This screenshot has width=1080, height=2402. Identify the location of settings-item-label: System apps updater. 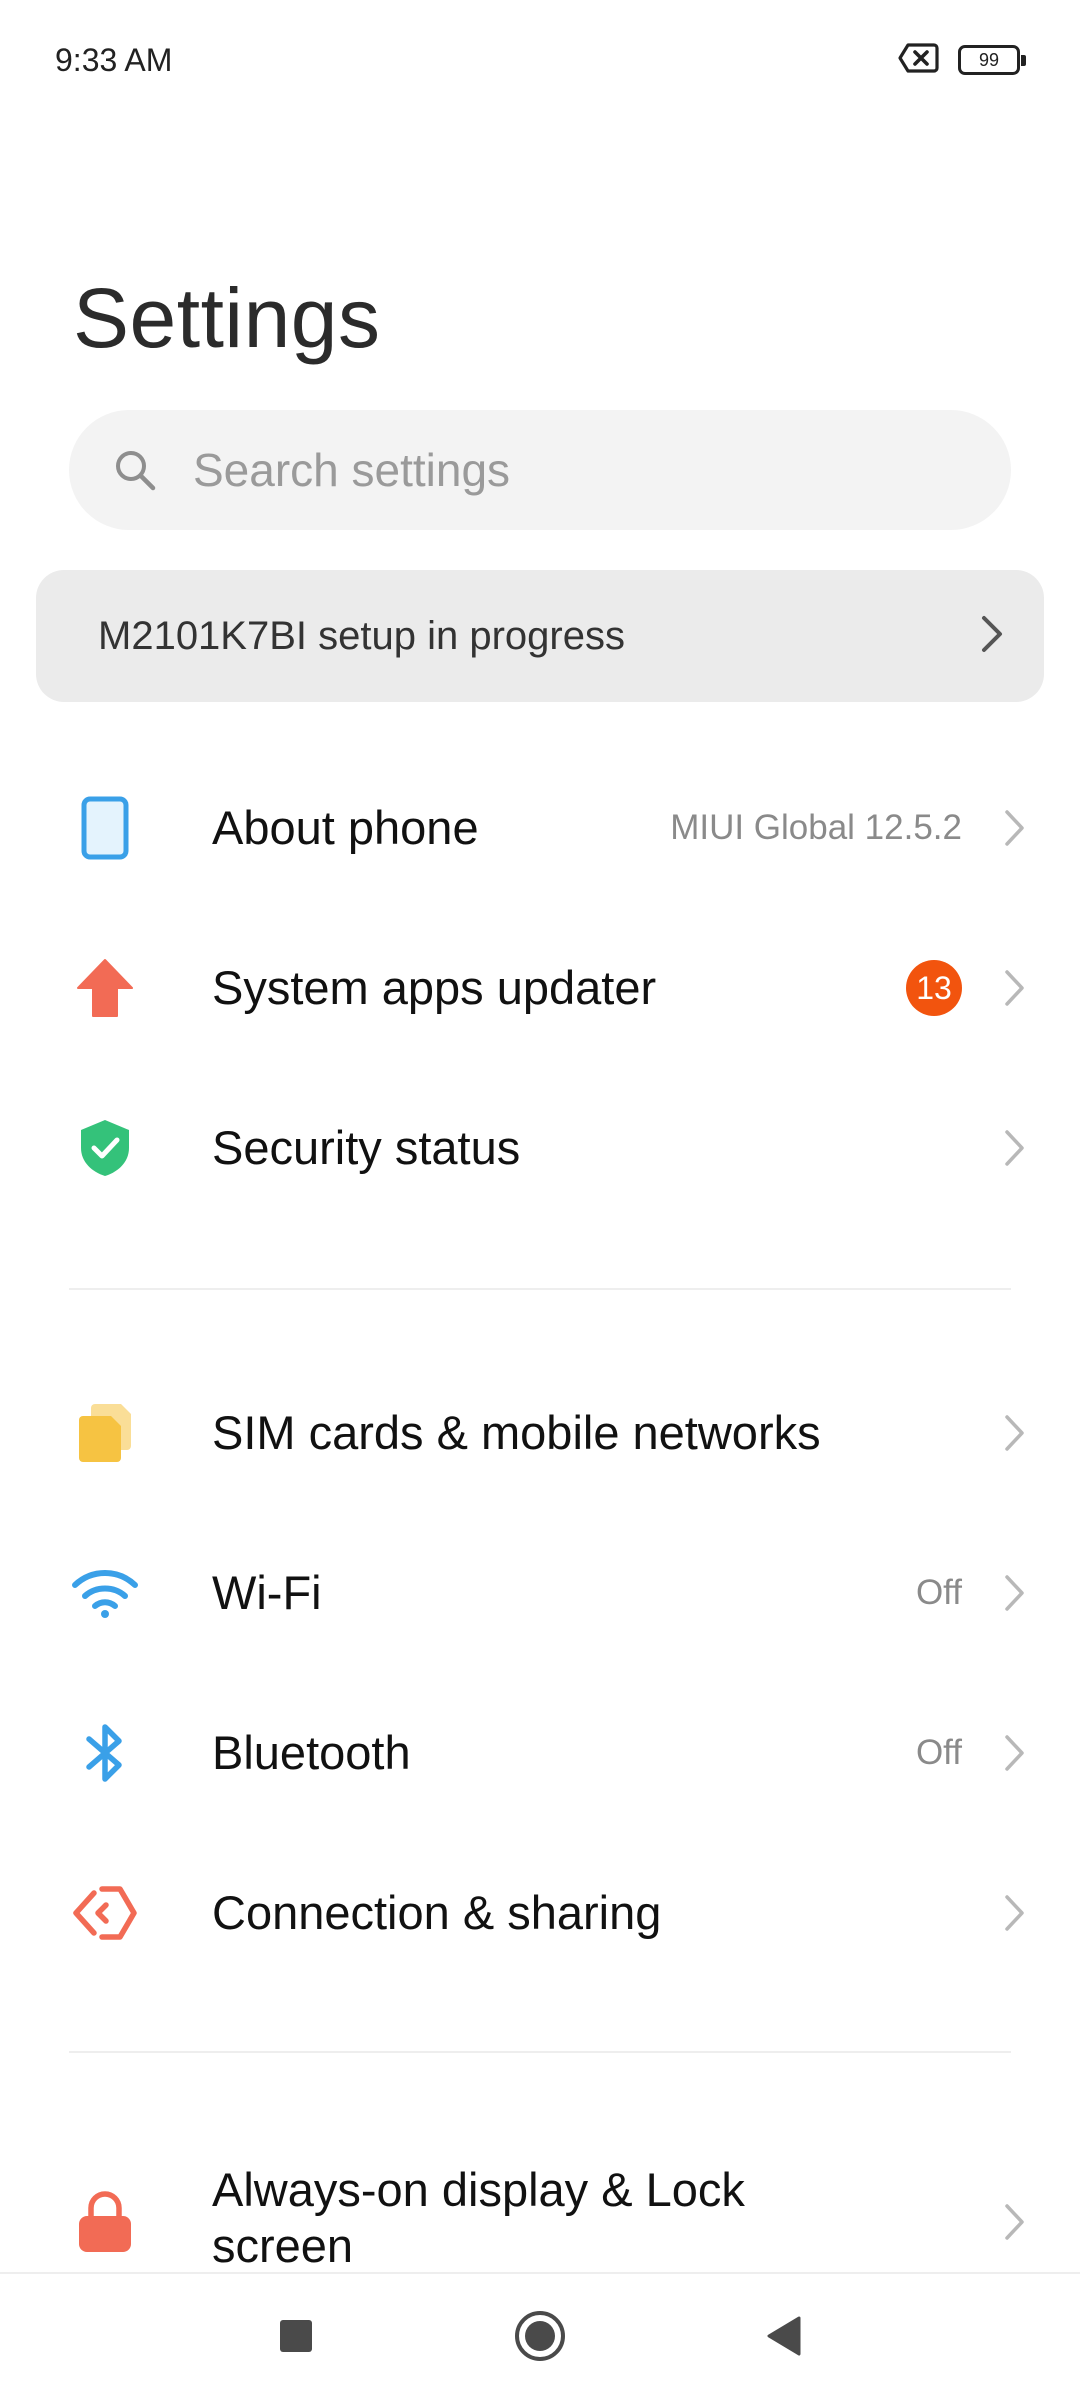
(434, 987).